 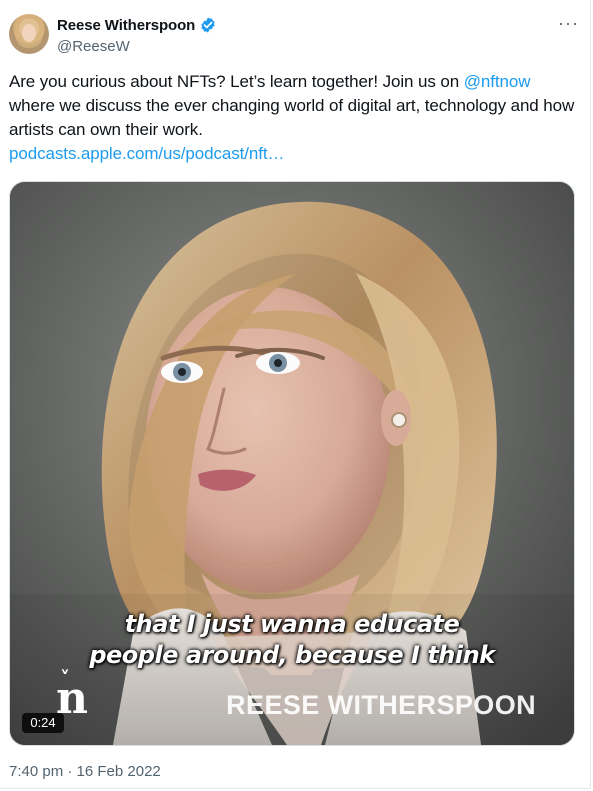 I want to click on verified-badge-icon, so click(x=208, y=25).